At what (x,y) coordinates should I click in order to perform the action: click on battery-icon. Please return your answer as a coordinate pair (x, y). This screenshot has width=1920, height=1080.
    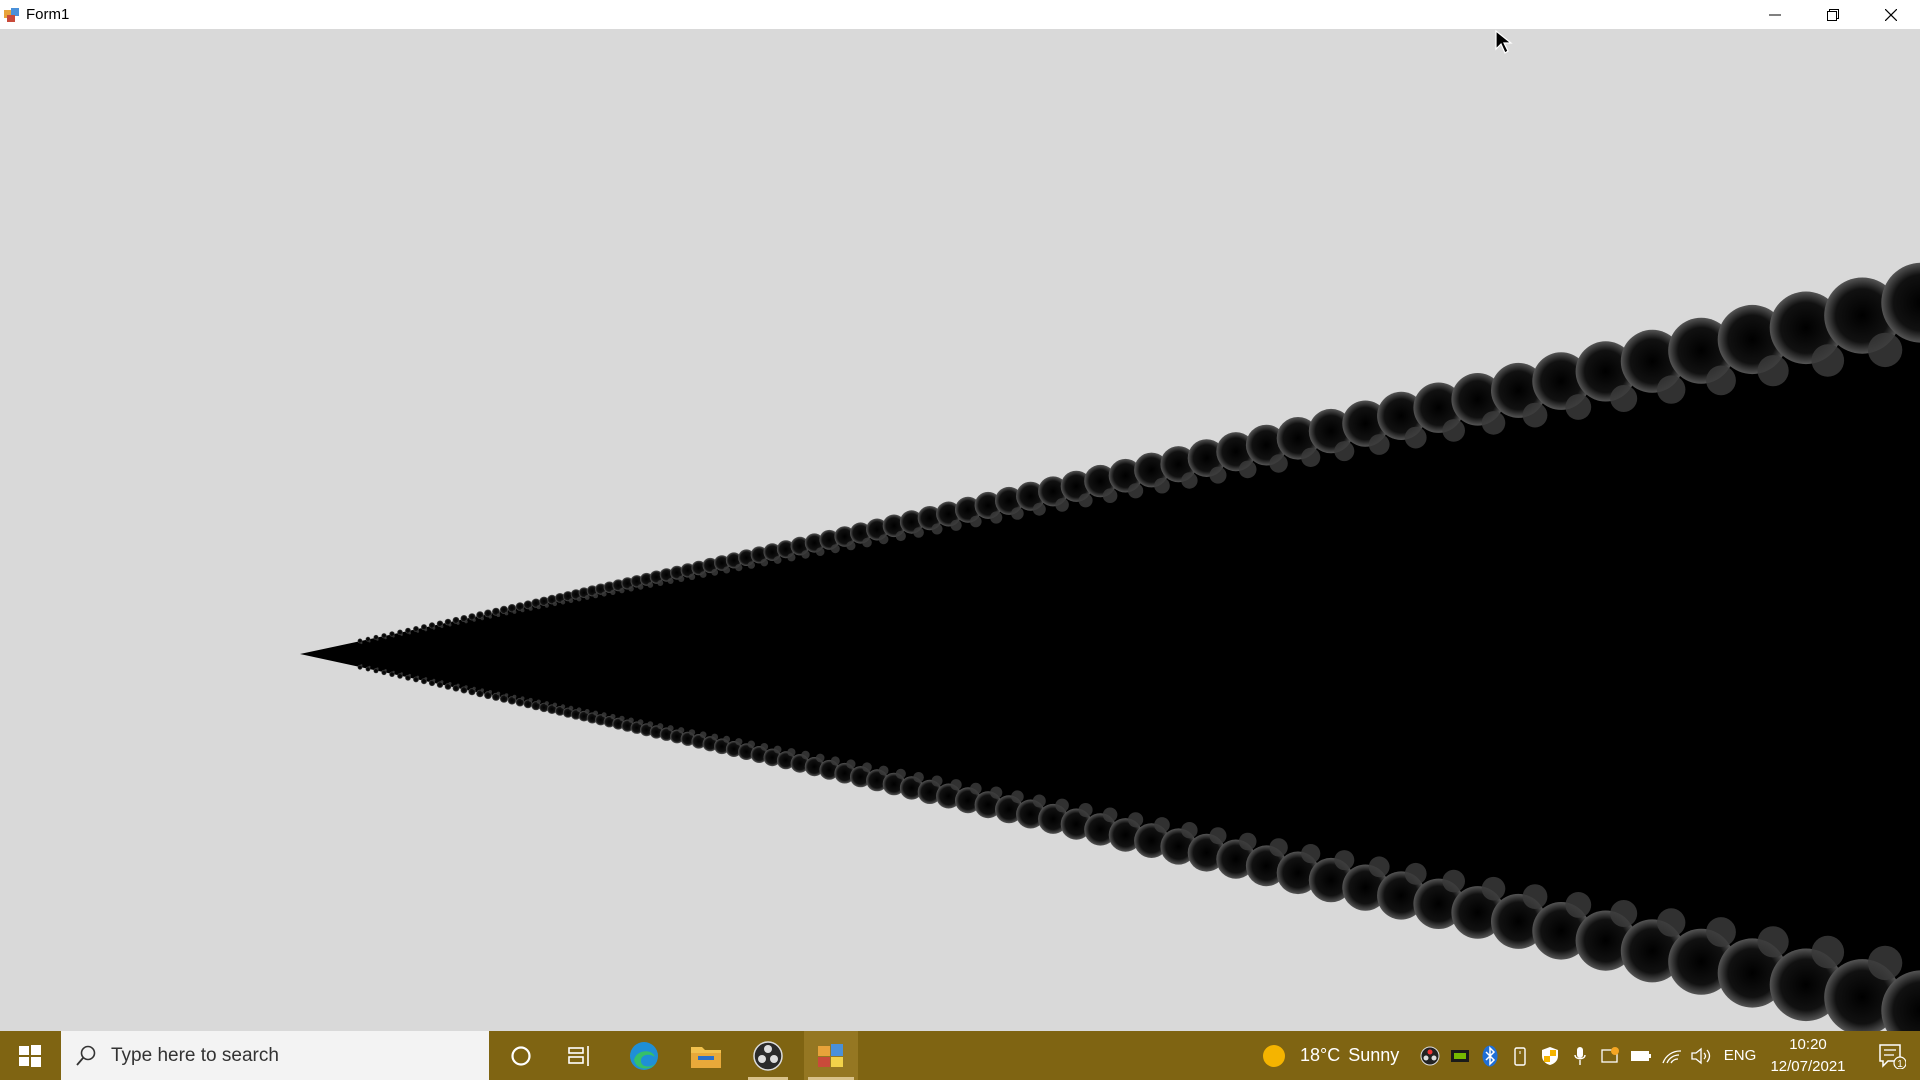
    Looking at the image, I should click on (1641, 1055).